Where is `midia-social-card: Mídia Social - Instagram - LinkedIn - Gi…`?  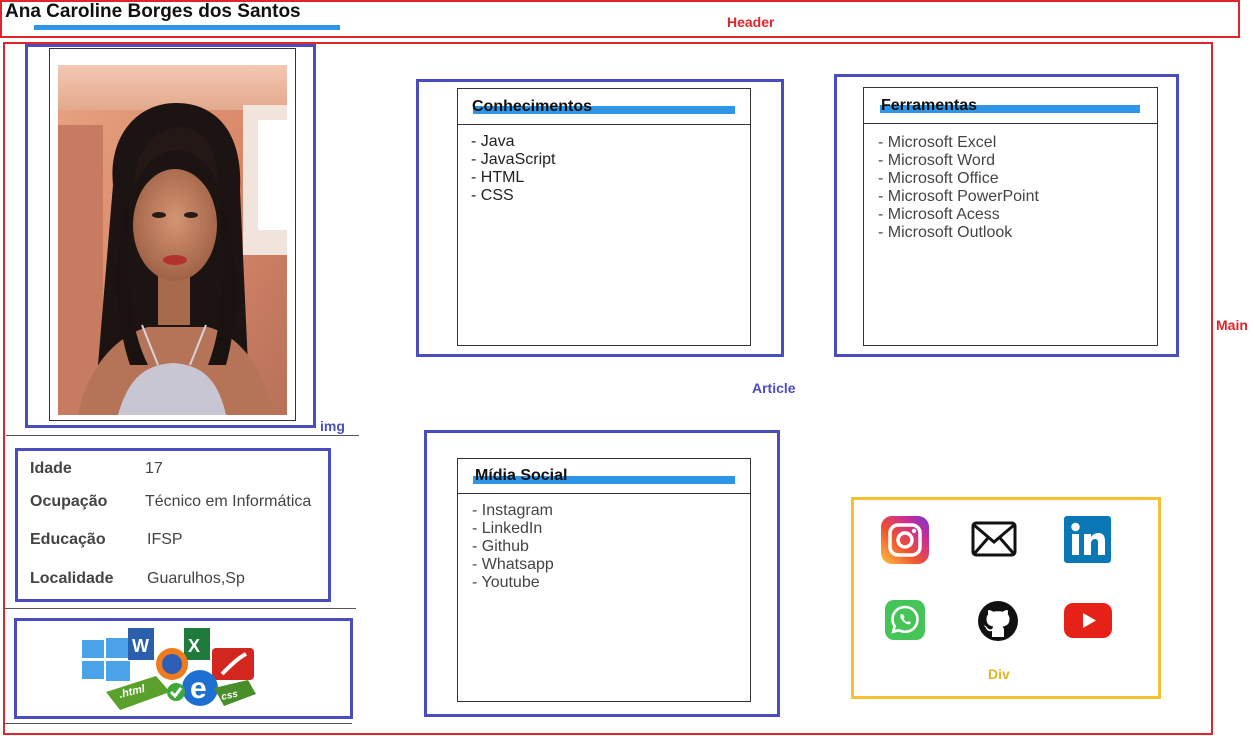
midia-social-card: Mídia Social - Instagram - LinkedIn - Gi… is located at coordinates (604, 580).